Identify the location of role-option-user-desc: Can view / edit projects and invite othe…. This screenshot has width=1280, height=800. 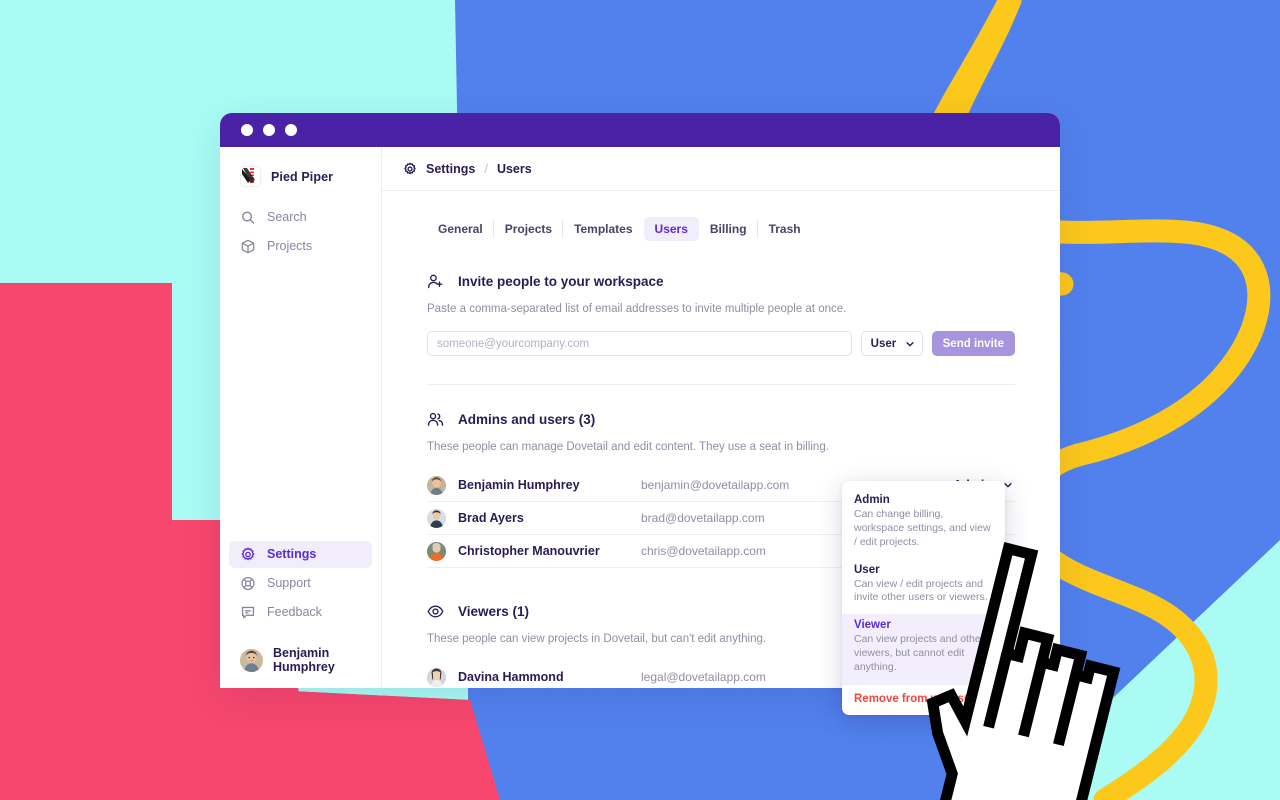
(921, 590).